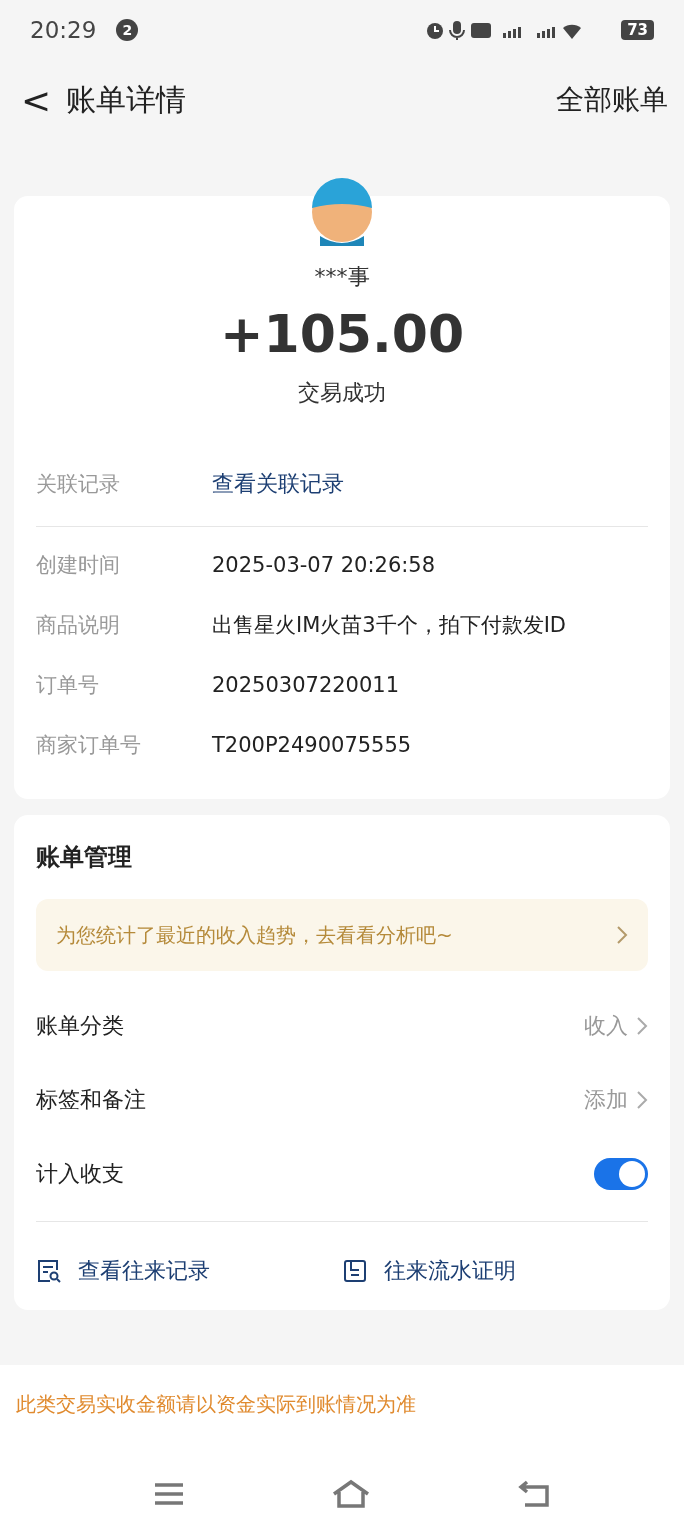 The width and height of the screenshot is (684, 1524). What do you see at coordinates (342, 393) in the screenshot?
I see `transaction-status: 交易成功` at bounding box center [342, 393].